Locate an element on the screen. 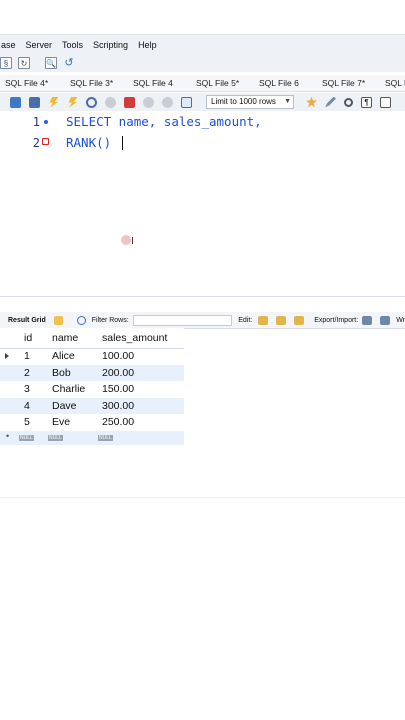 The image size is (405, 720). delete-row-icon is located at coordinates (299, 320).